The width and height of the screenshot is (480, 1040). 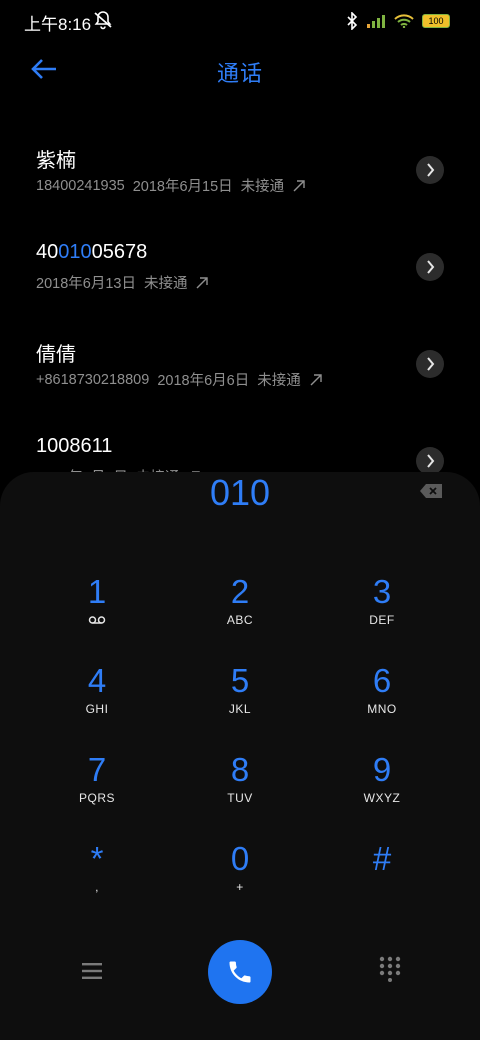 What do you see at coordinates (382, 798) in the screenshot?
I see `key-letters: WXYZ` at bounding box center [382, 798].